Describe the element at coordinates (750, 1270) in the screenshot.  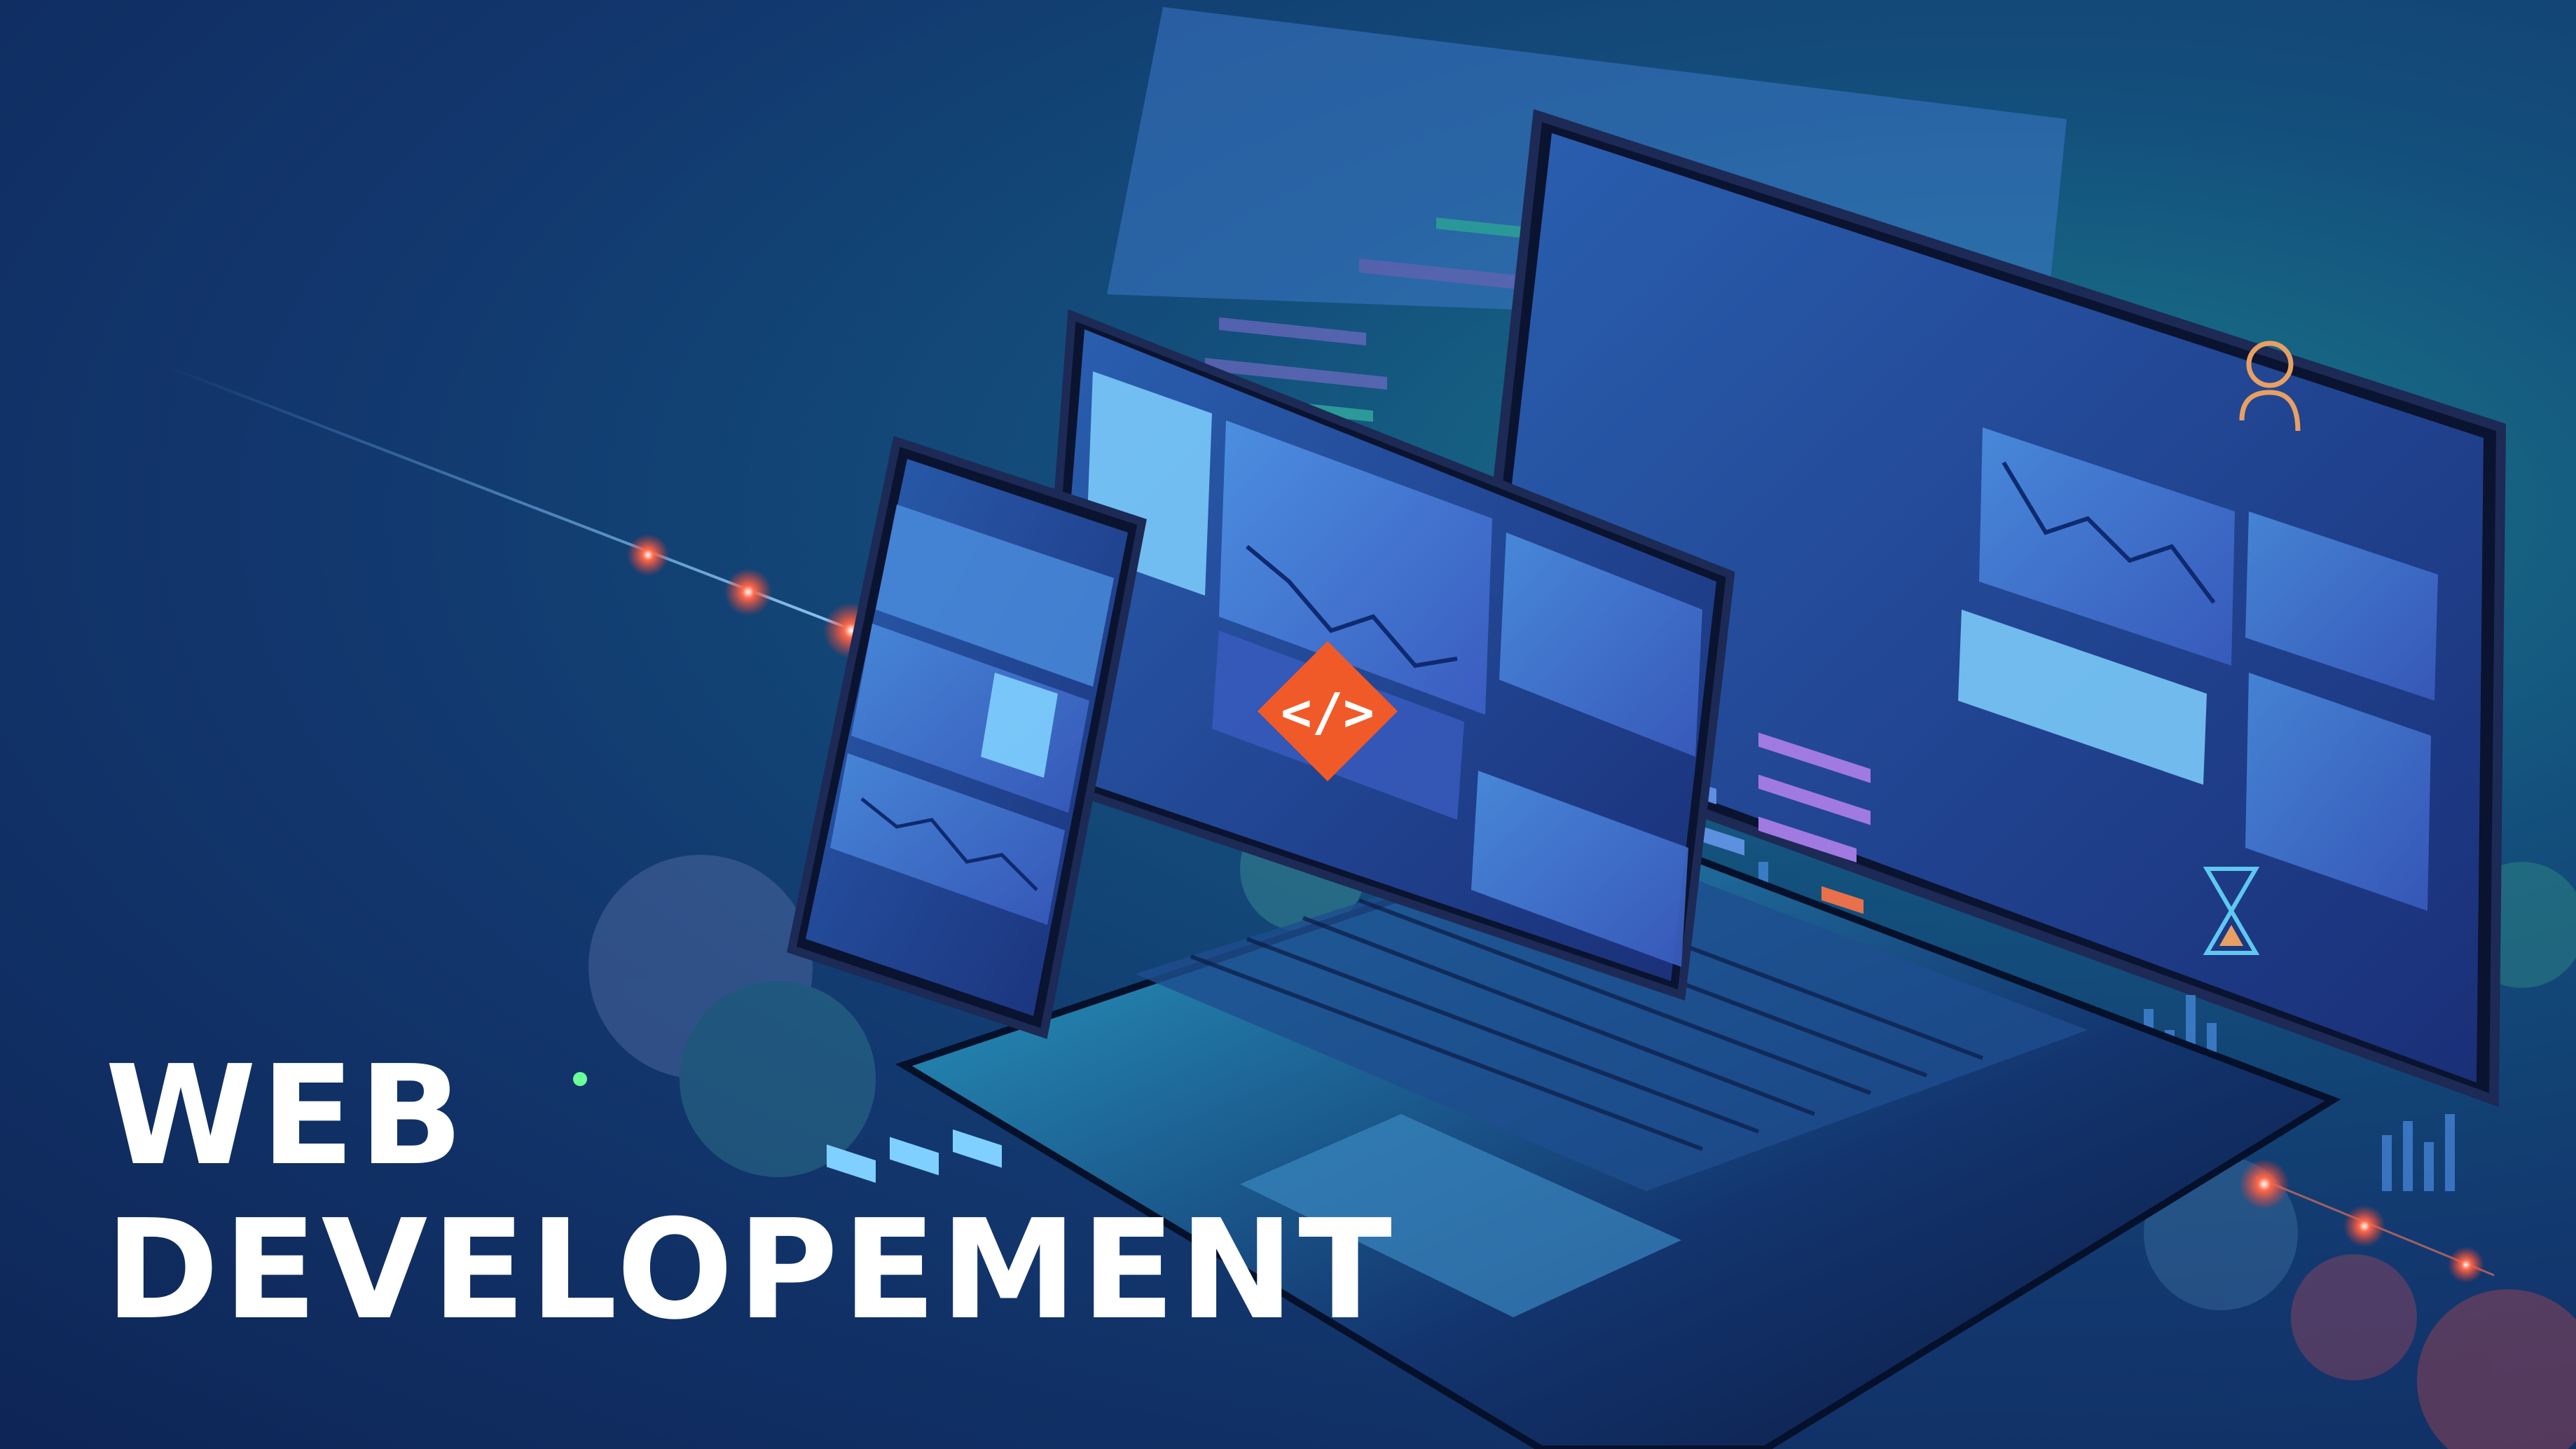
I see `headline-line-2: DEVELOPEMENT` at that location.